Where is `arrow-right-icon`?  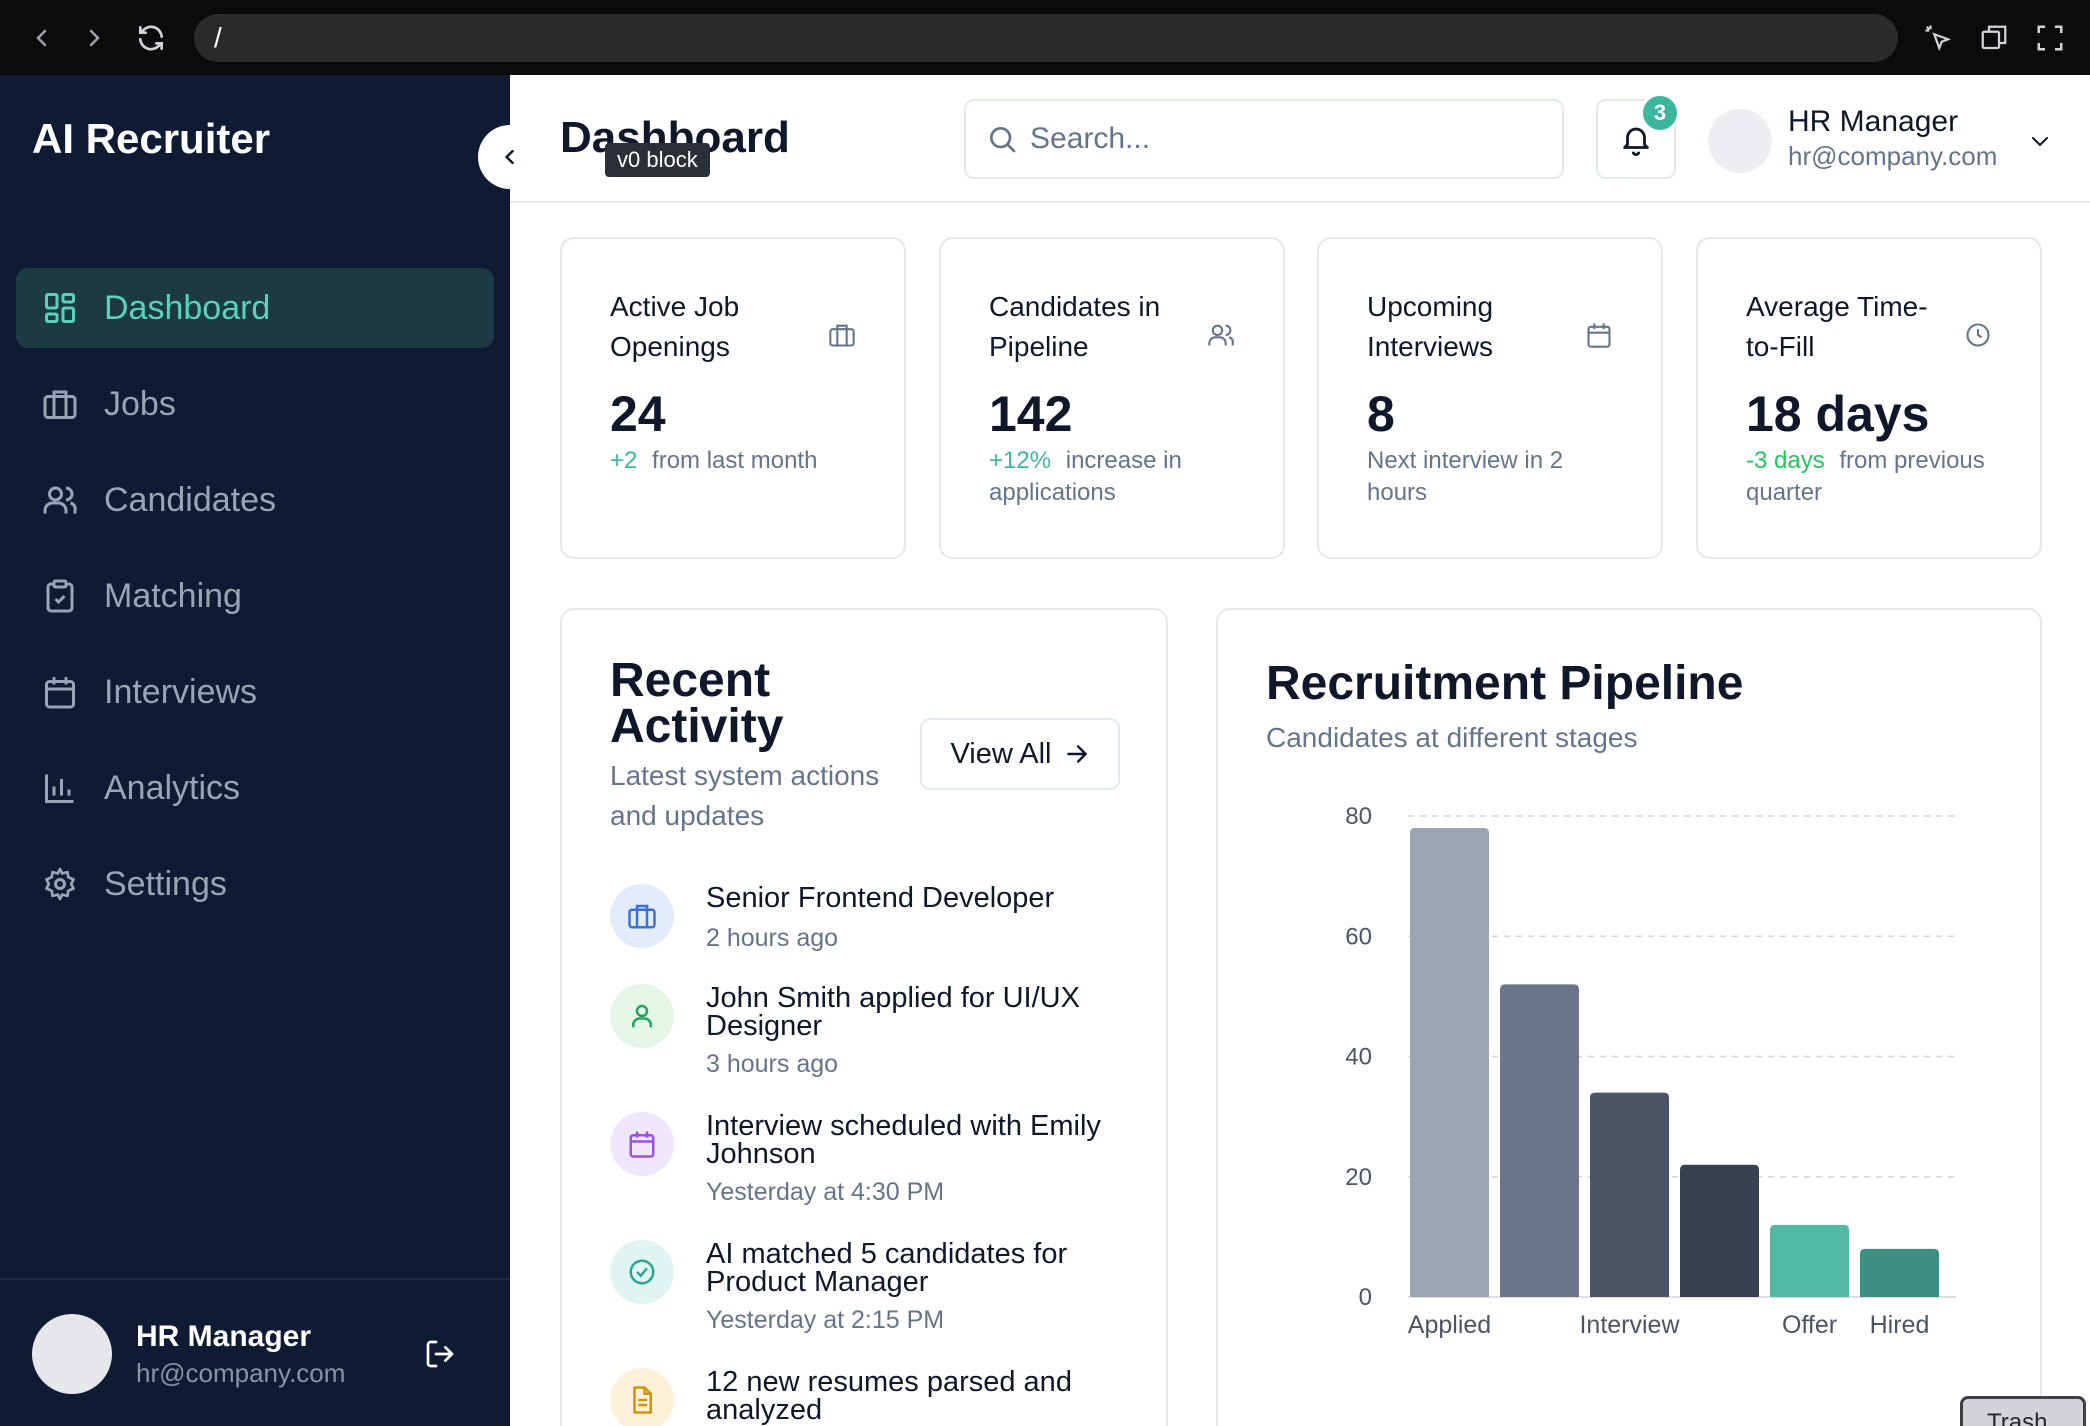
arrow-right-icon is located at coordinates (1077, 754).